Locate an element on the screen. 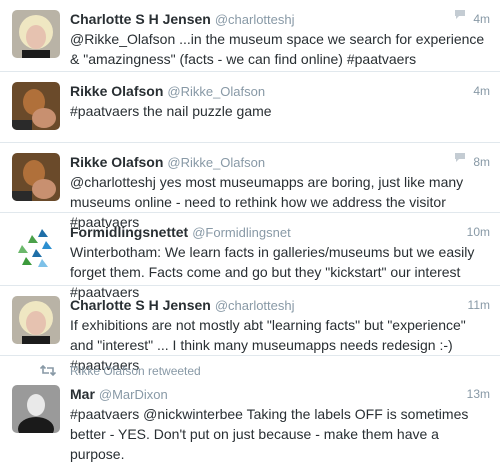 The width and height of the screenshot is (500, 464). tweet-timestamp: 8m is located at coordinates (481, 162).